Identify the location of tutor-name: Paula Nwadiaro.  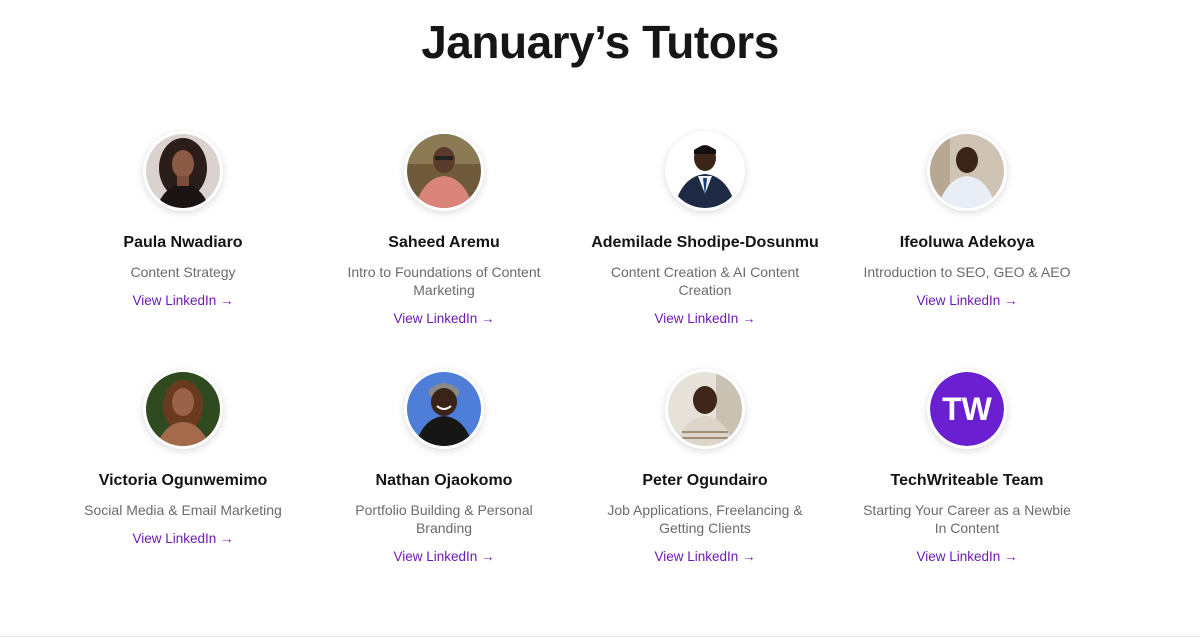
(183, 242).